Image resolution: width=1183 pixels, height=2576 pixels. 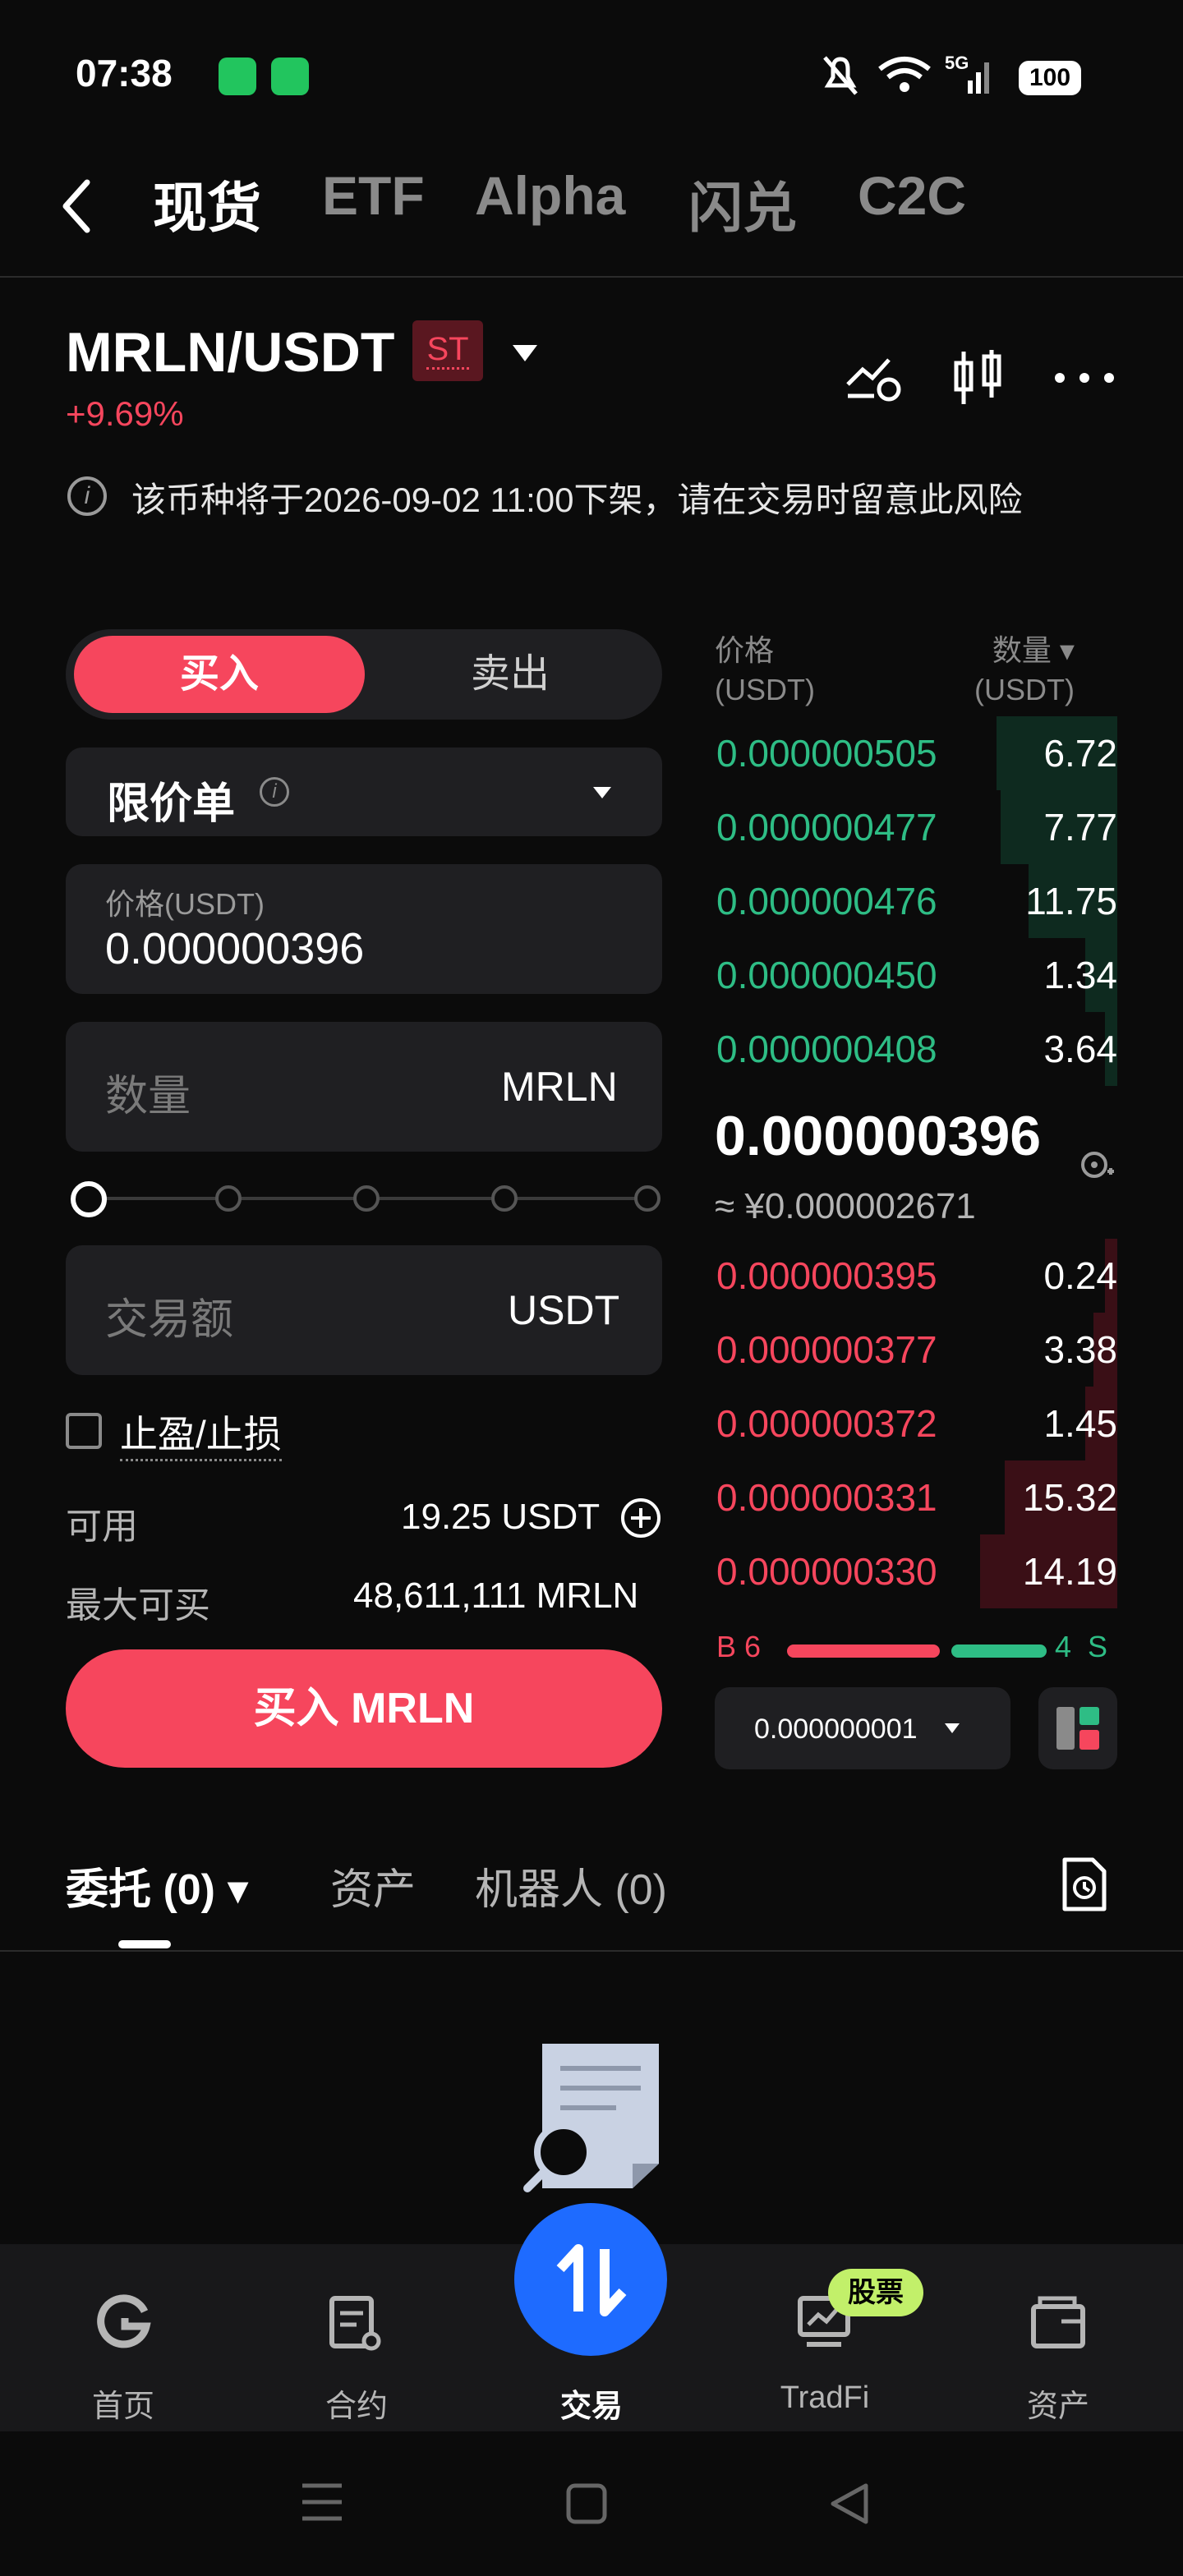 I want to click on price-change: +9.69%, so click(x=125, y=413).